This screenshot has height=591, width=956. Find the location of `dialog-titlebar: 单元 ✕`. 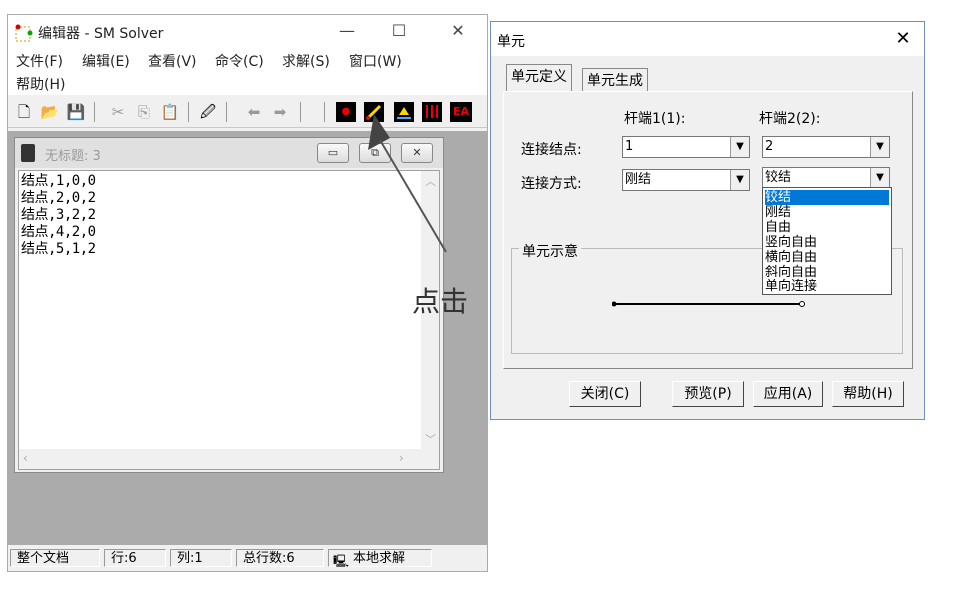

dialog-titlebar: 单元 ✕ is located at coordinates (707, 39).